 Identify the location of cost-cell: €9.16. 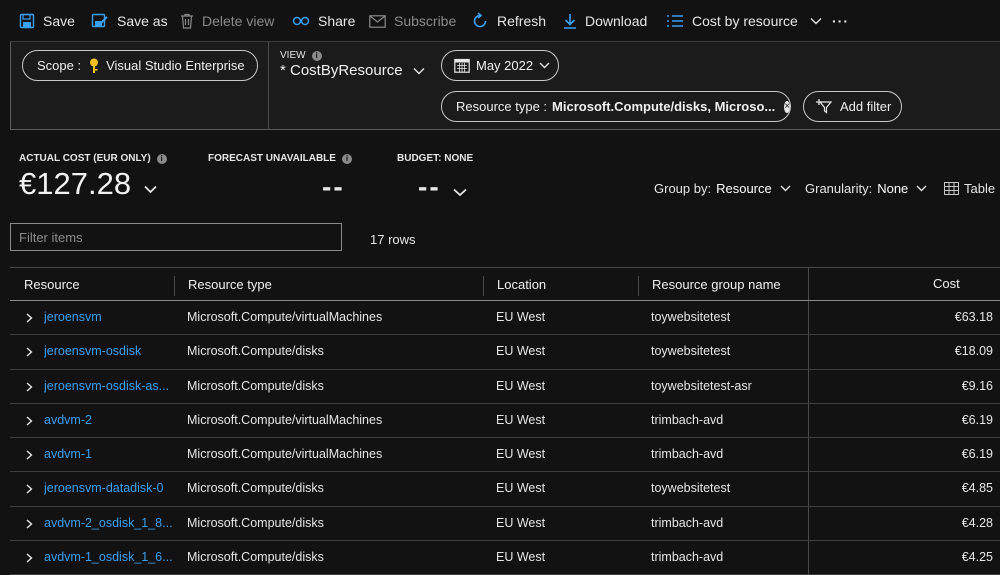
(977, 385).